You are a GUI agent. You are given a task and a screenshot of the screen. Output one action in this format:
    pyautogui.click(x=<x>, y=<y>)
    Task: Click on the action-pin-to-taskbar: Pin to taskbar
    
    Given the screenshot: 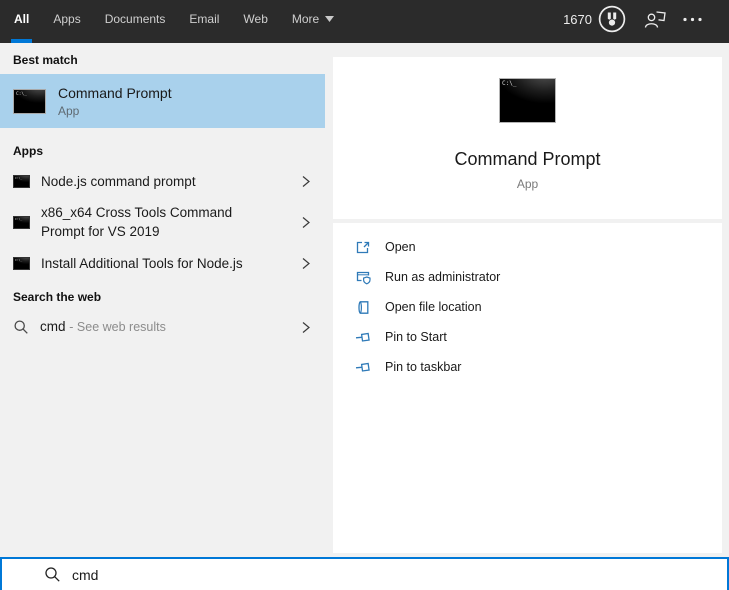 What is the action you would take?
    pyautogui.click(x=527, y=367)
    